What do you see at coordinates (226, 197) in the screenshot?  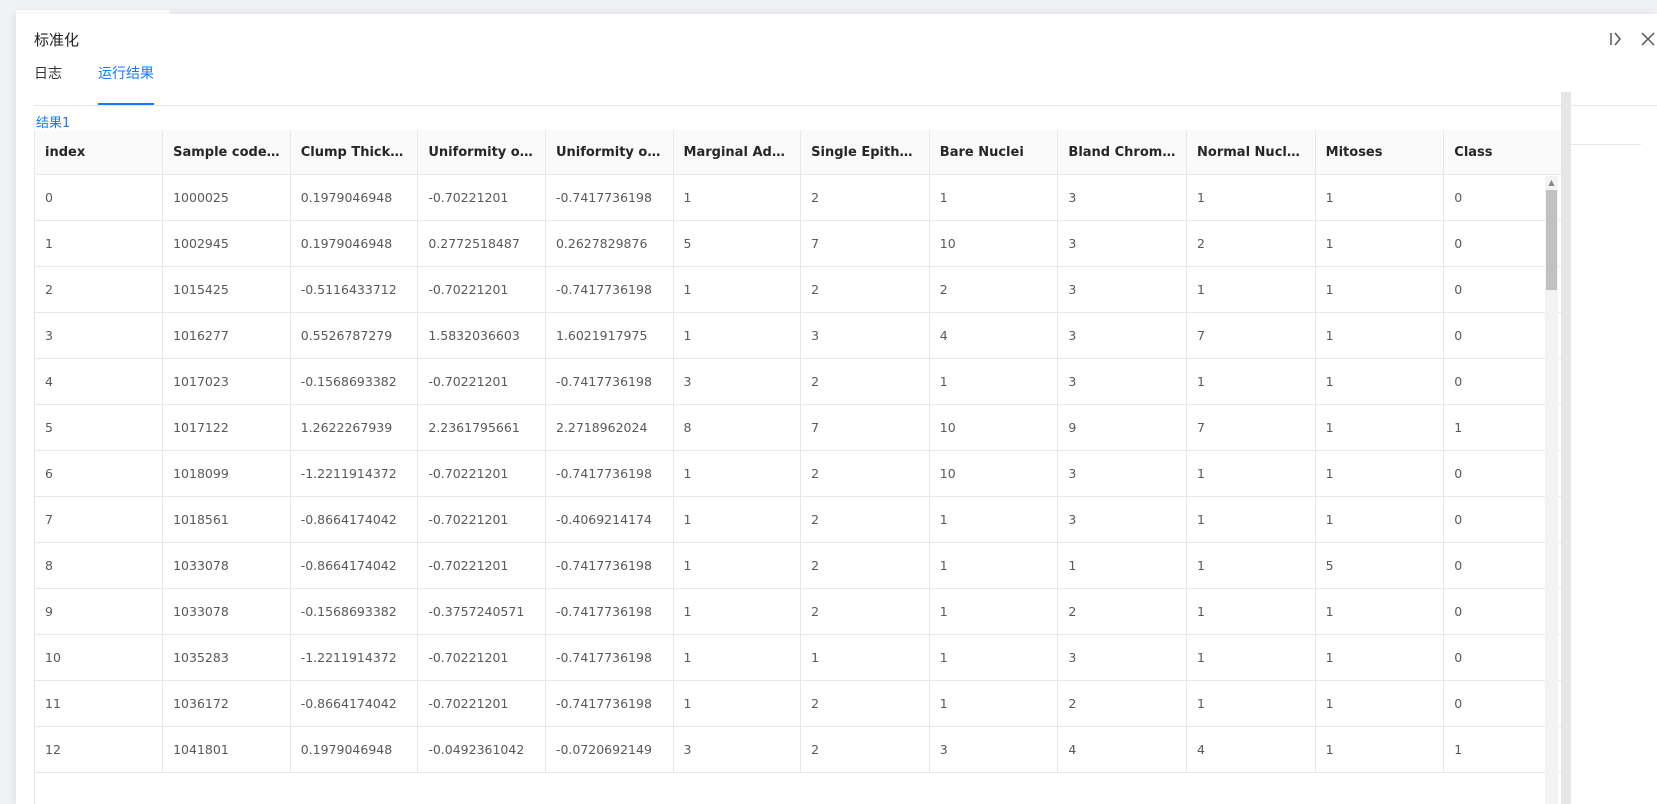 I see `table-cell: 1000025` at bounding box center [226, 197].